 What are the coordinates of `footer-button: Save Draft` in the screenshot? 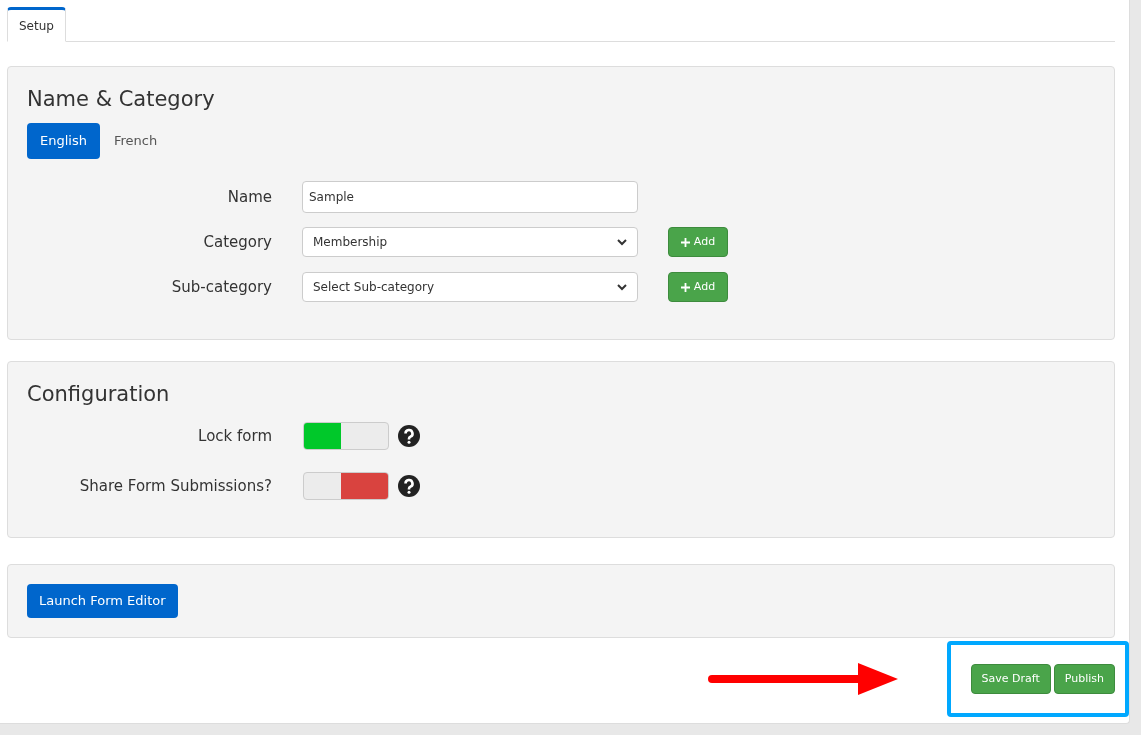 It's located at (1010, 679).